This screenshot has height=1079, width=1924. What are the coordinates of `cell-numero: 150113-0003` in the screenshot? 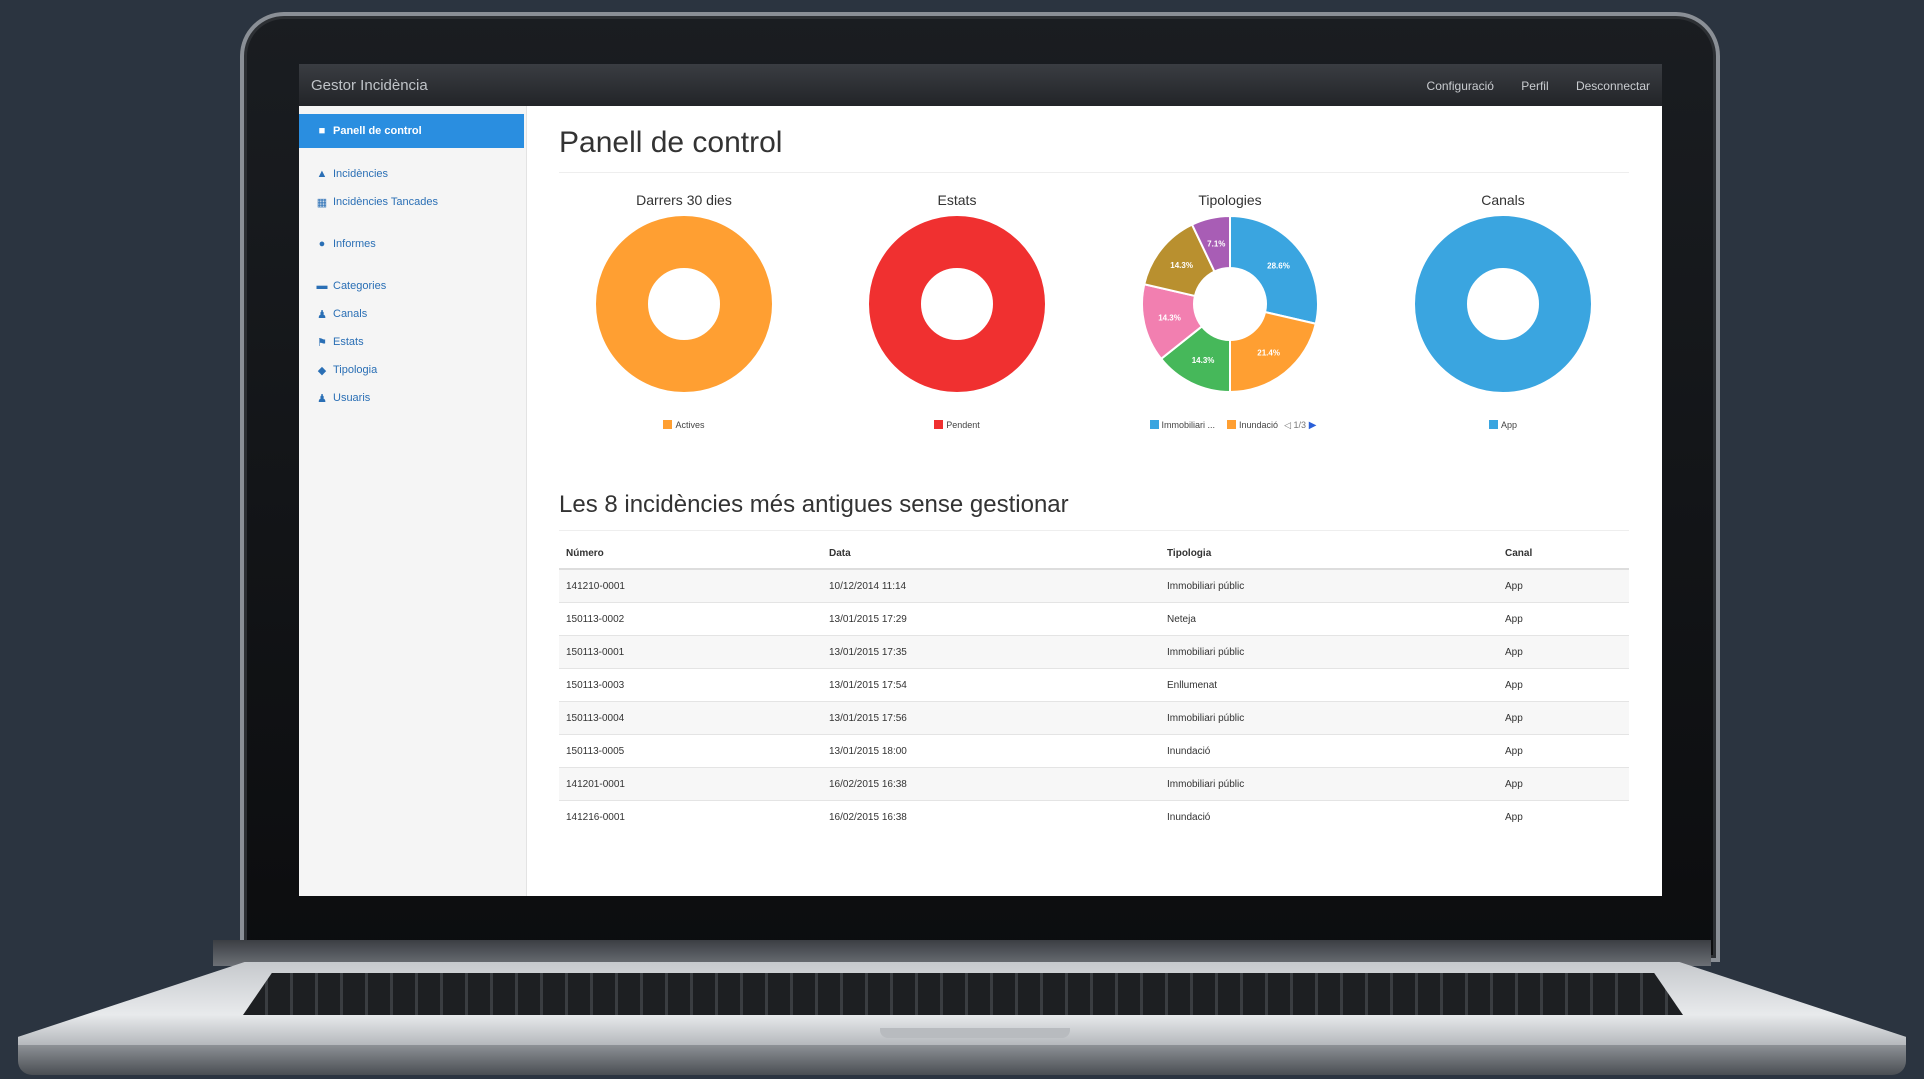 It's located at (690, 685).